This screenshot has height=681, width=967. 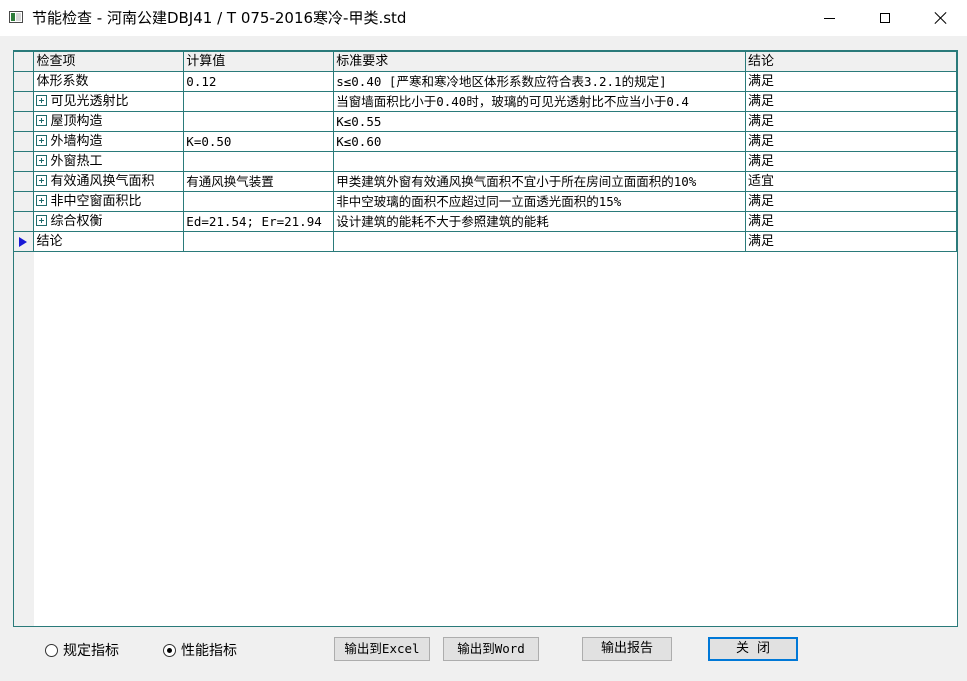 What do you see at coordinates (109, 221) in the screenshot?
I see `cell-item: 综合权衡` at bounding box center [109, 221].